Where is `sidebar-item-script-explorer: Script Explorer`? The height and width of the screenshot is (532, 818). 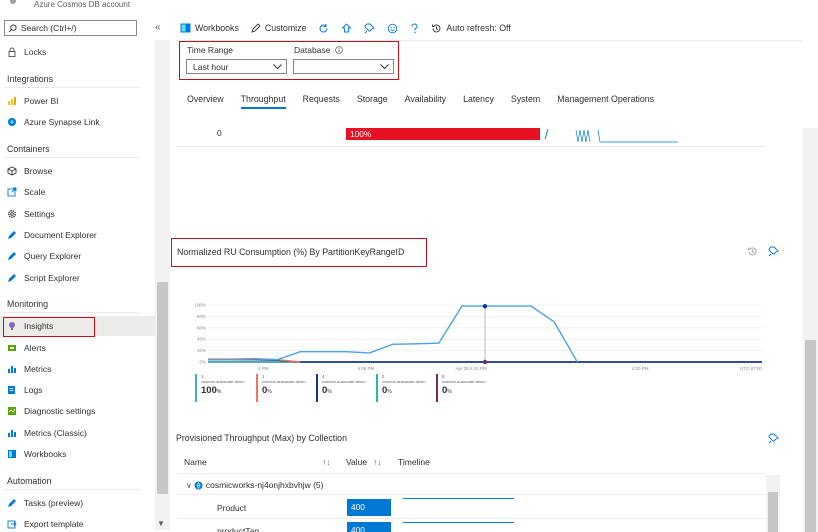
sidebar-item-script-explorer: Script Explorer is located at coordinates (77, 278).